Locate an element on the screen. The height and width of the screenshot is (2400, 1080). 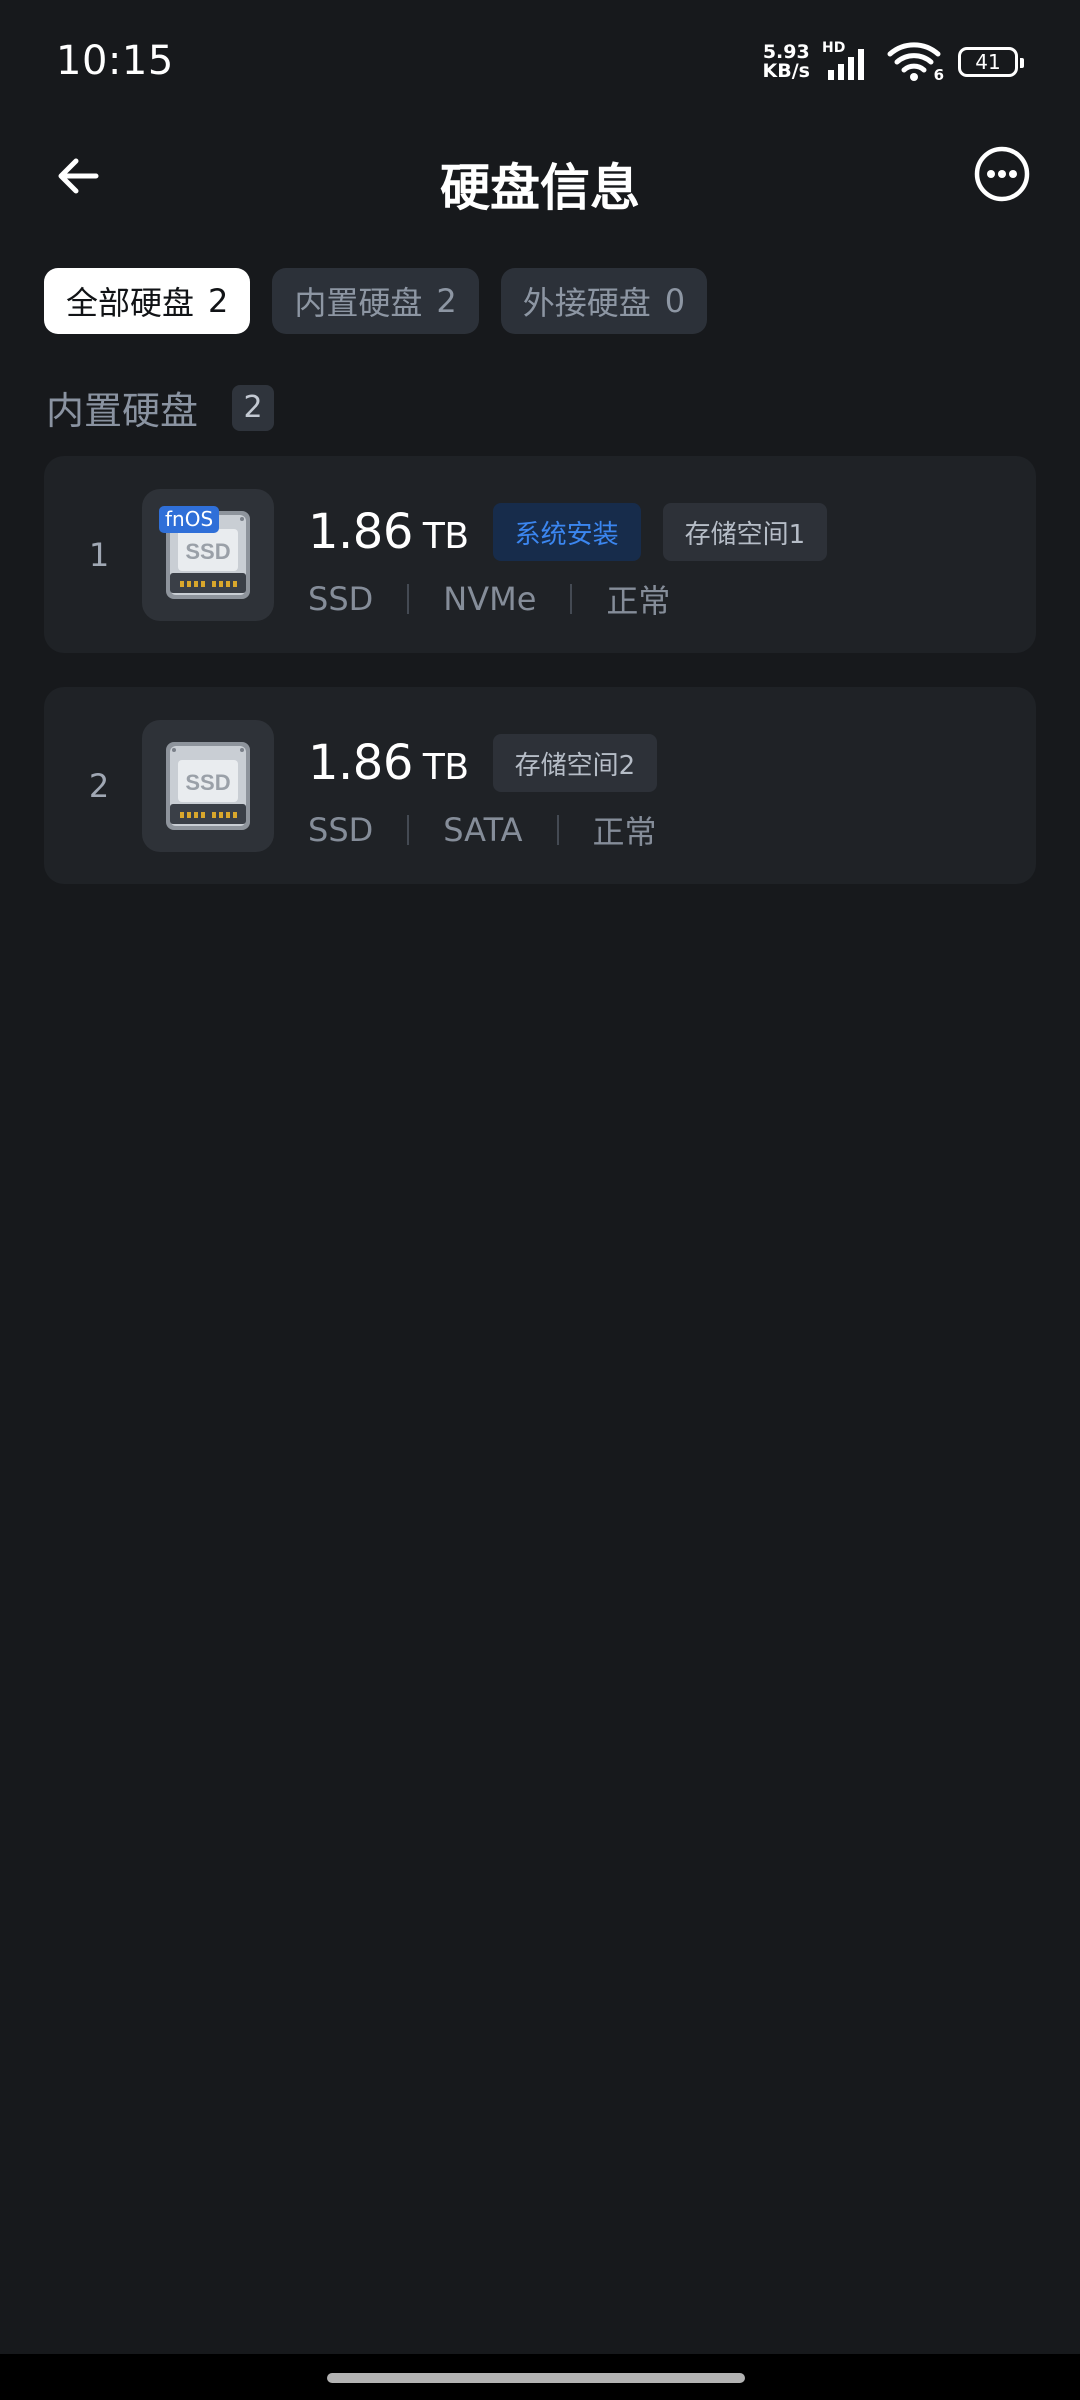
network-speed: 5.93 KB/s is located at coordinates (786, 62).